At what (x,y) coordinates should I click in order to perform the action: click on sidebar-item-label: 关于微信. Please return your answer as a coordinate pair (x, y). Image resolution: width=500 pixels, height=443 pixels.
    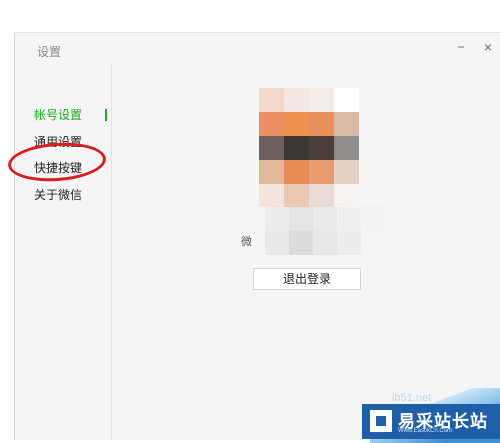
    Looking at the image, I should click on (58, 195).